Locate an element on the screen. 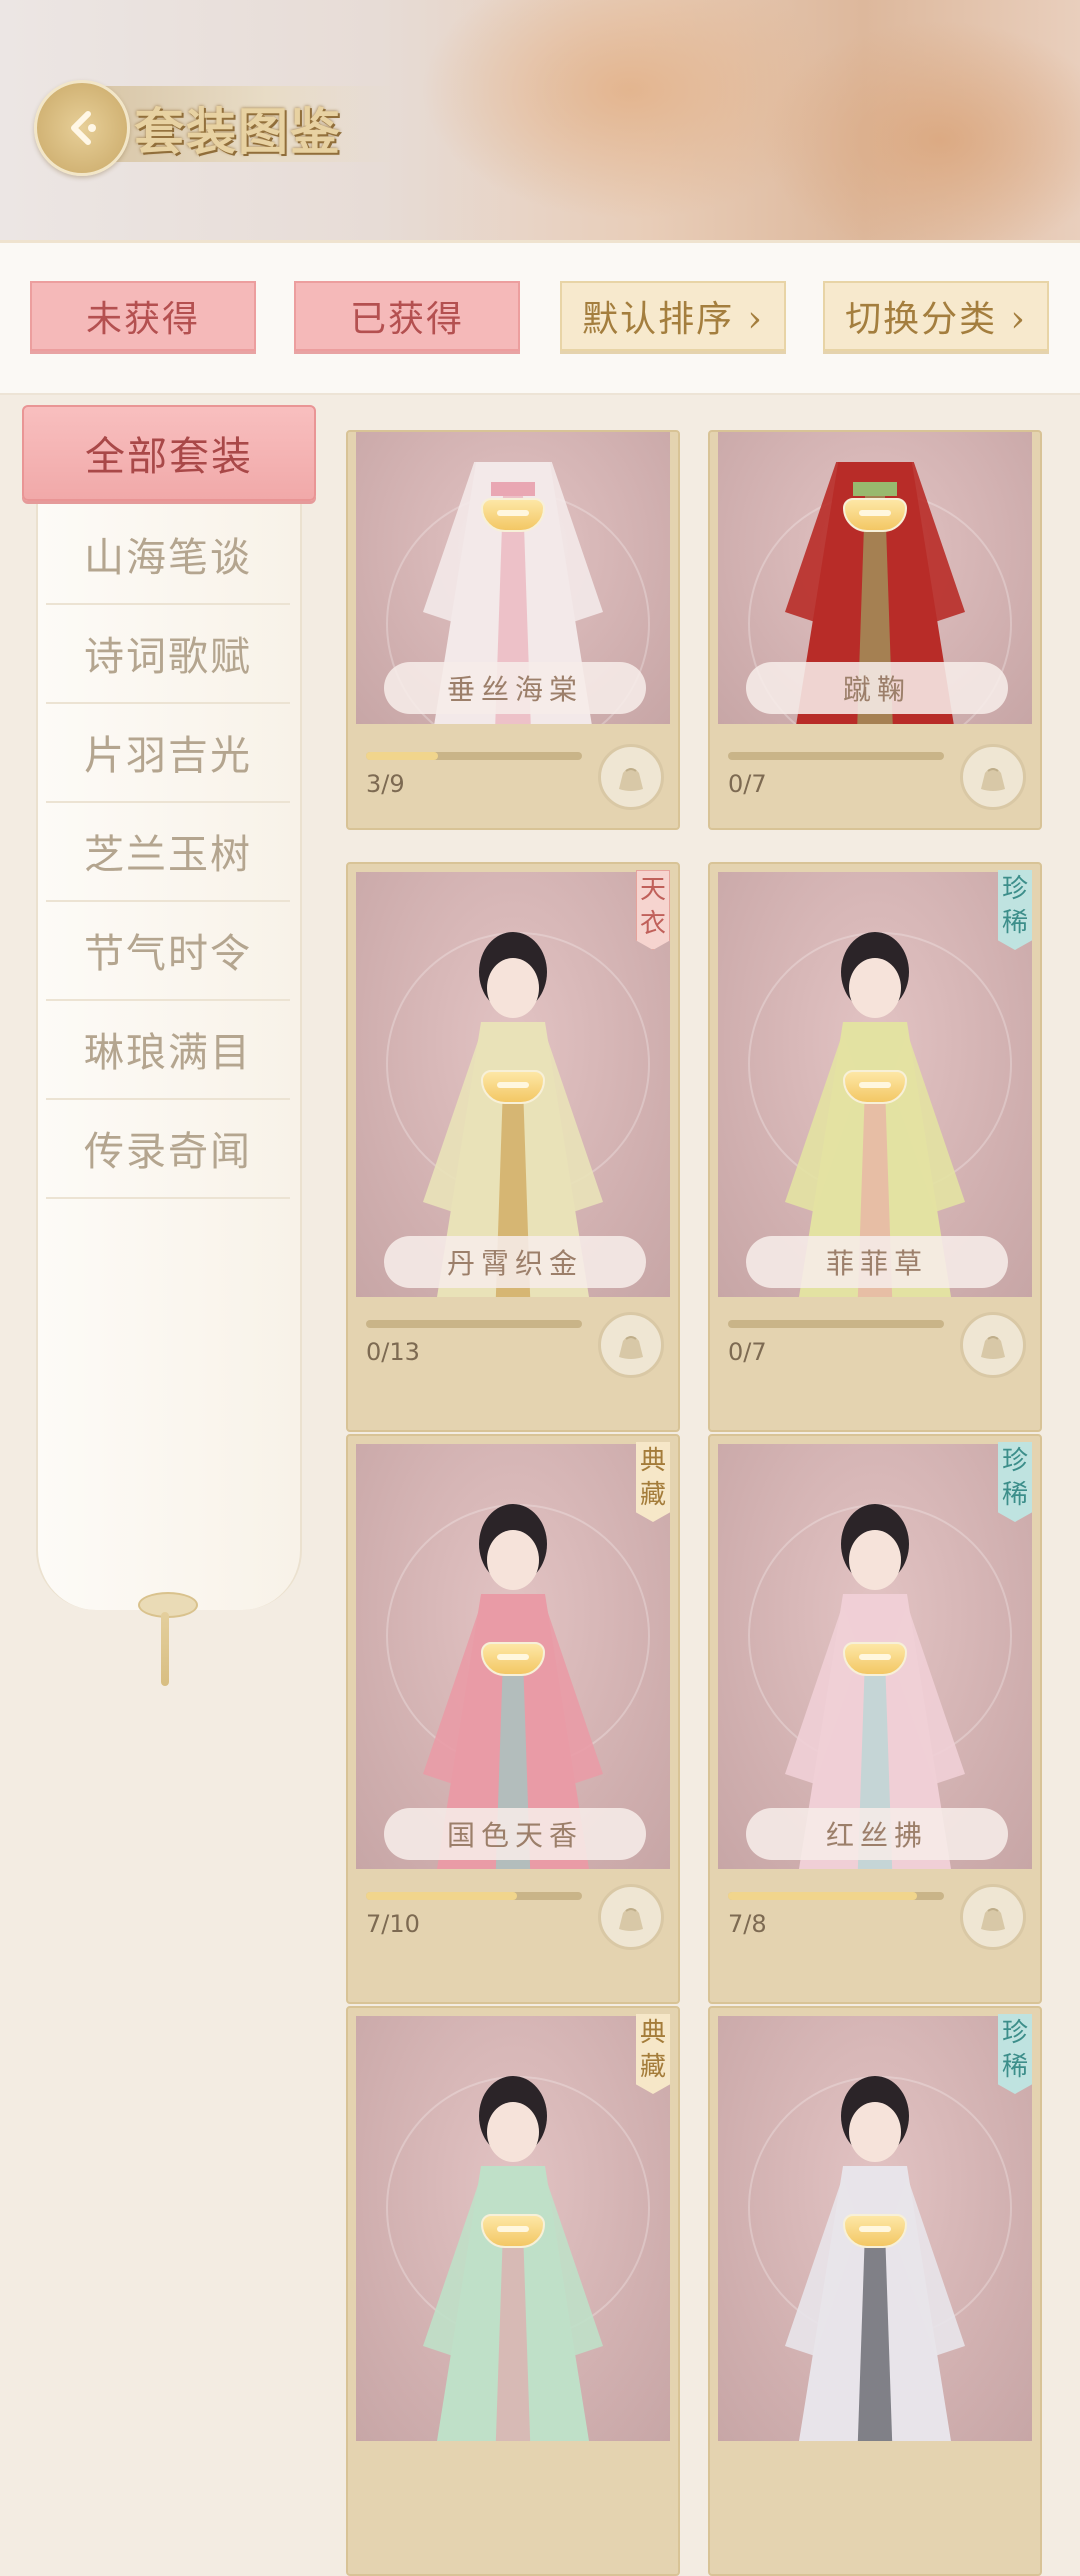 Image resolution: width=1080 pixels, height=2576 pixels. outfit-card: 珍稀红丝拂 7/8 is located at coordinates (875, 1719).